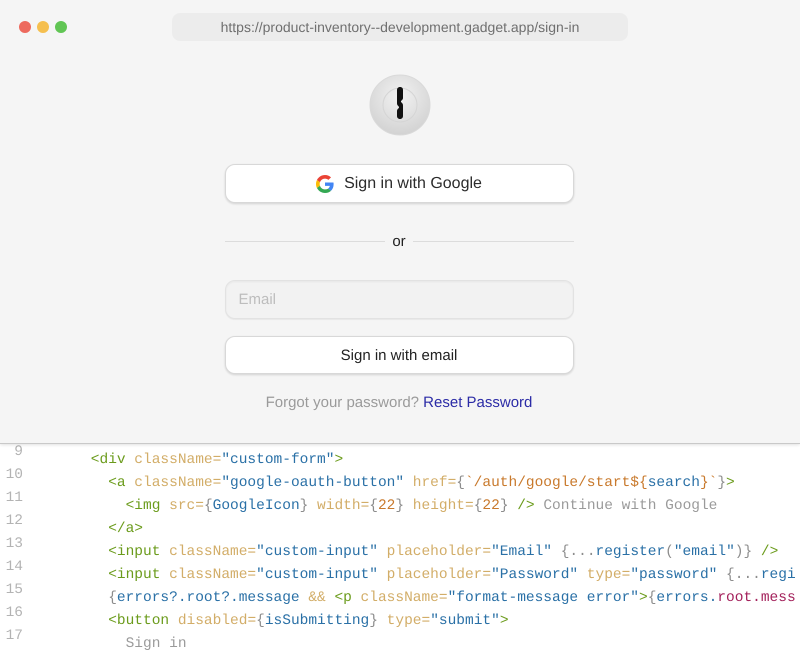  Describe the element at coordinates (399, 402) in the screenshot. I see `forgot-password-text: Forgot your password? Reset Password` at that location.